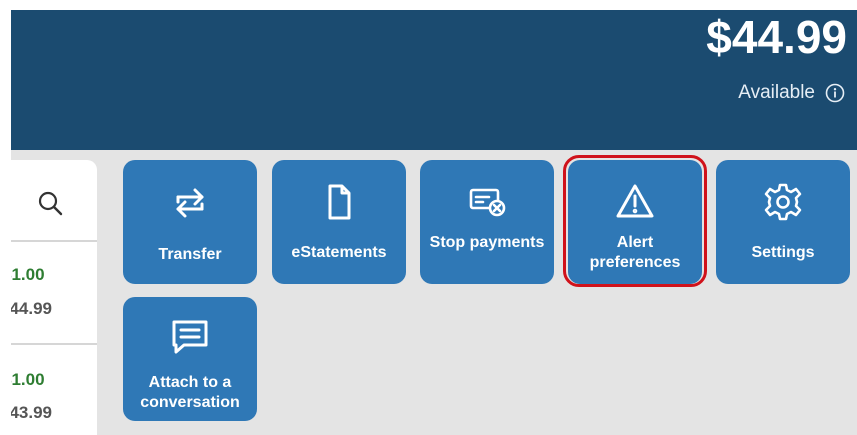  What do you see at coordinates (339, 202) in the screenshot?
I see `document-icon` at bounding box center [339, 202].